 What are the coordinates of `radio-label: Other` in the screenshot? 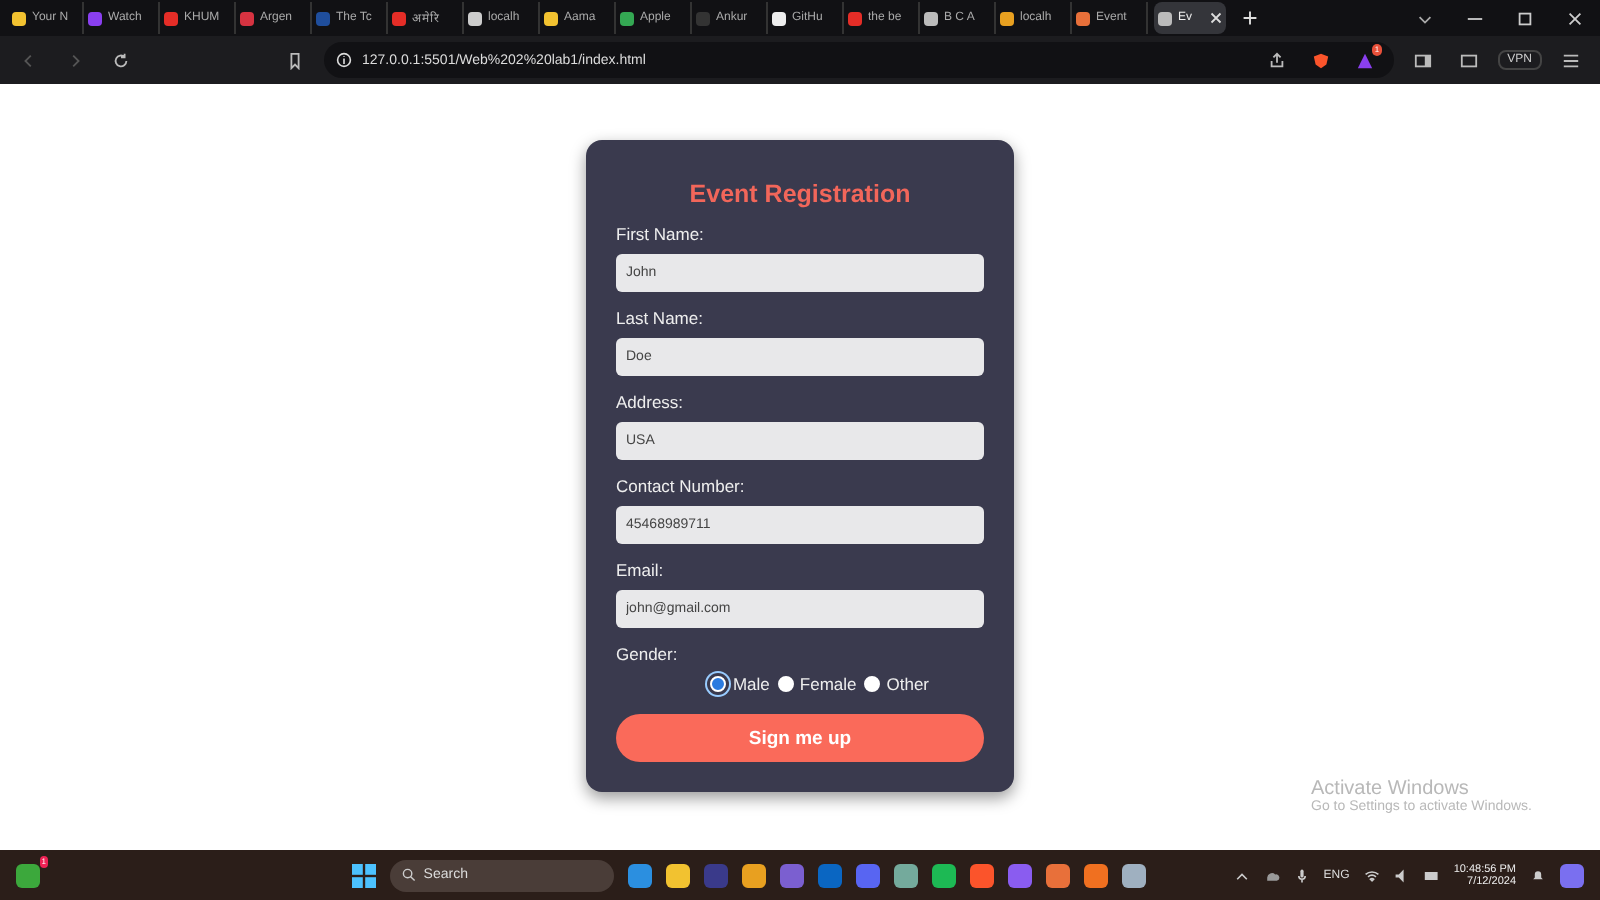 It's located at (908, 684).